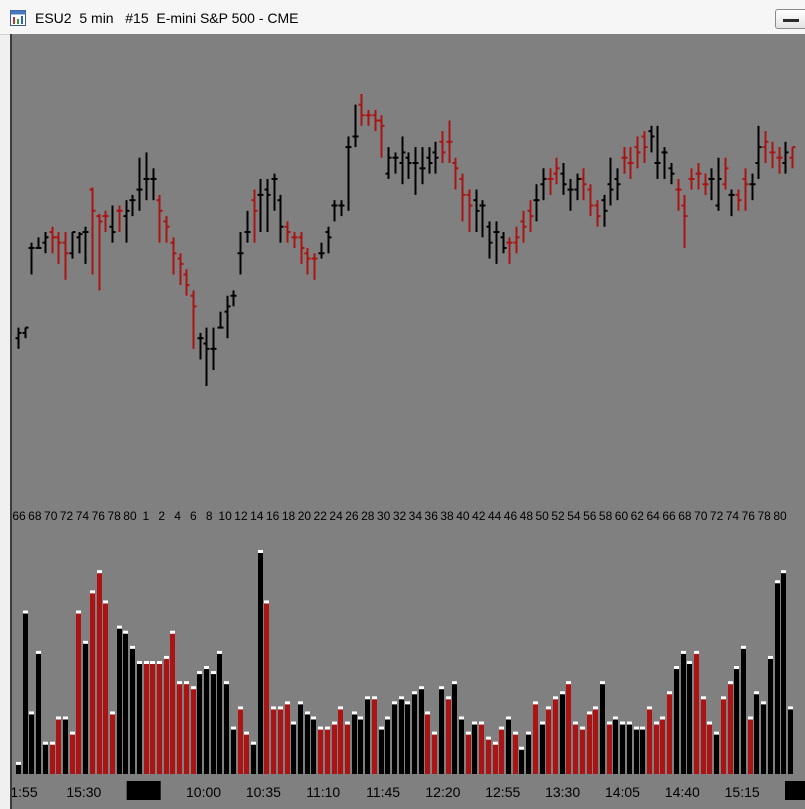 This screenshot has height=809, width=805. What do you see at coordinates (447, 516) in the screenshot?
I see `bar-count-label: 38` at bounding box center [447, 516].